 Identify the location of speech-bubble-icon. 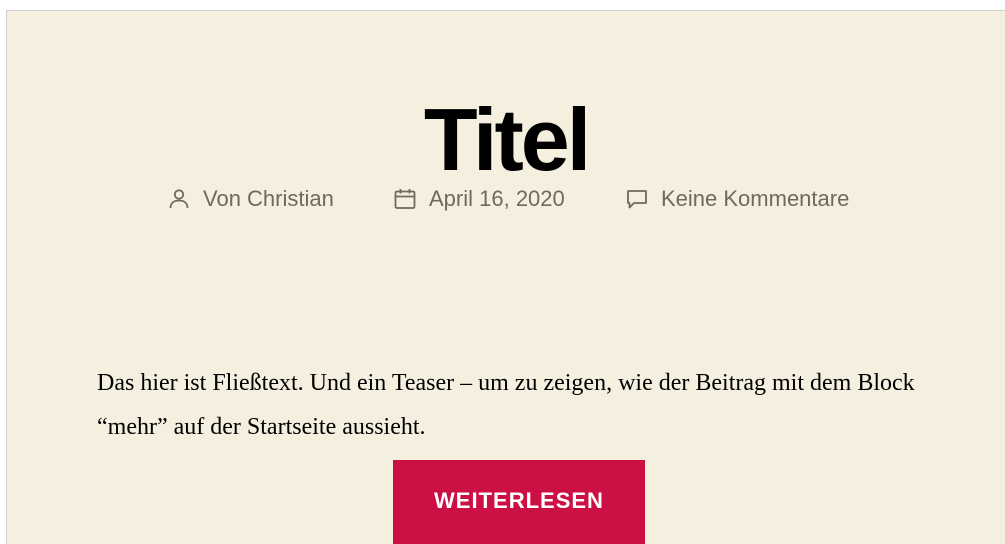
(637, 199).